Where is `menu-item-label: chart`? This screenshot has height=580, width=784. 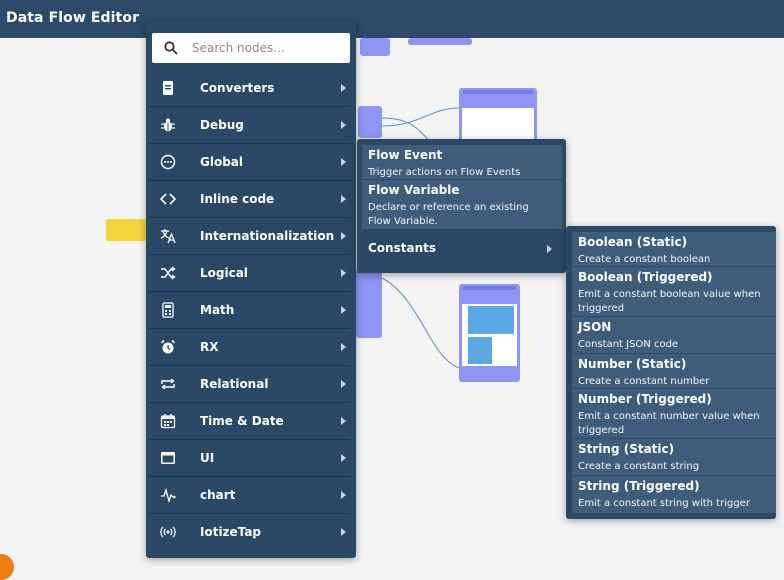
menu-item-label: chart is located at coordinates (218, 495).